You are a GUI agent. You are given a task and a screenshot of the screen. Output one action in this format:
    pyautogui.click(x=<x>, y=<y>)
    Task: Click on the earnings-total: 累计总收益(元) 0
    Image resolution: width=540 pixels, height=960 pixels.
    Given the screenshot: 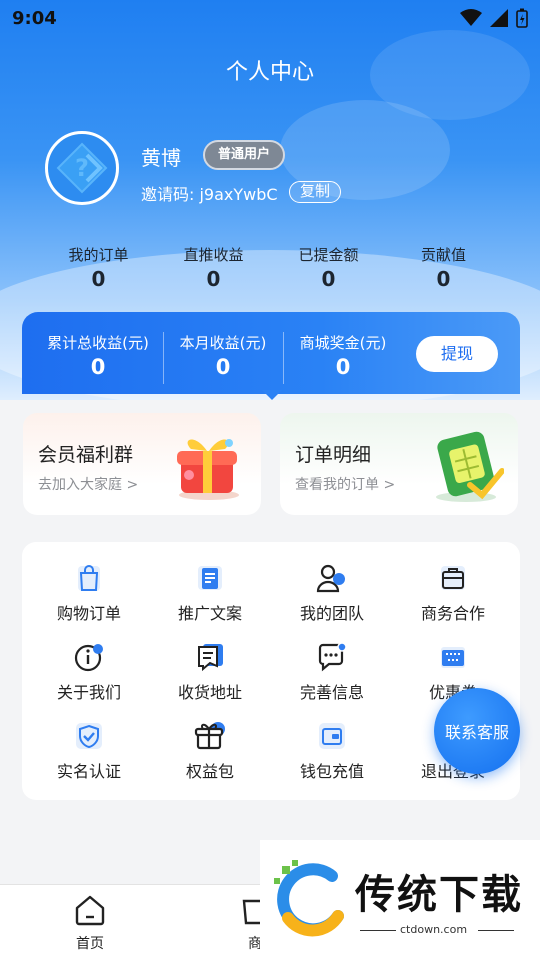 What is the action you would take?
    pyautogui.click(x=98, y=355)
    